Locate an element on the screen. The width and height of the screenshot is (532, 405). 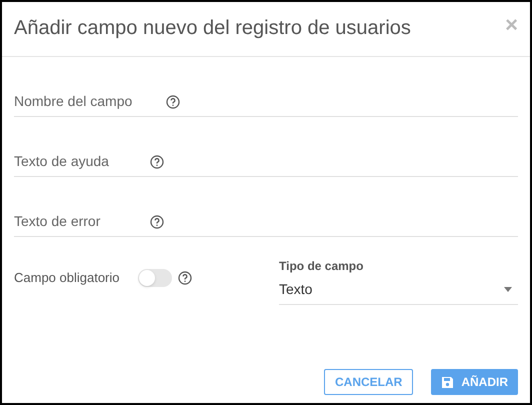
text-field: Texto de error is located at coordinates (80, 221).